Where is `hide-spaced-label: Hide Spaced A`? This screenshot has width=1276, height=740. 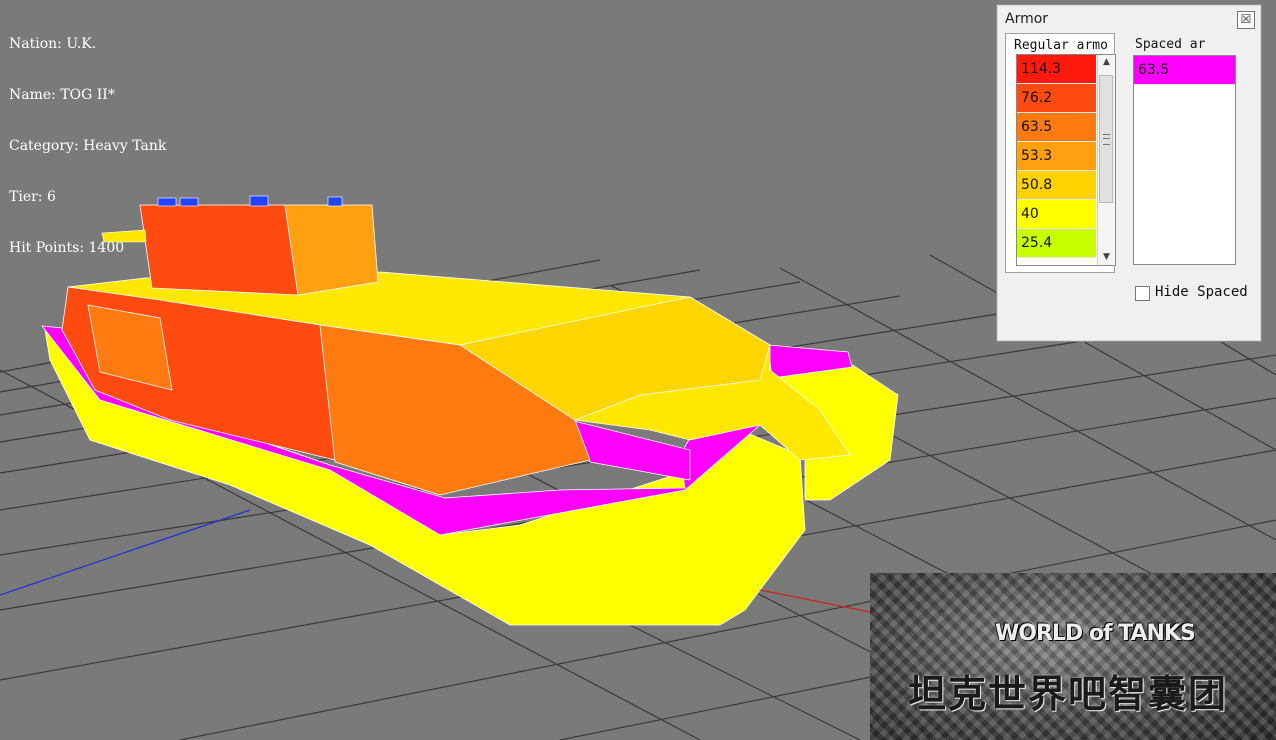 hide-spaced-label: Hide Spaced A is located at coordinates (1204, 292).